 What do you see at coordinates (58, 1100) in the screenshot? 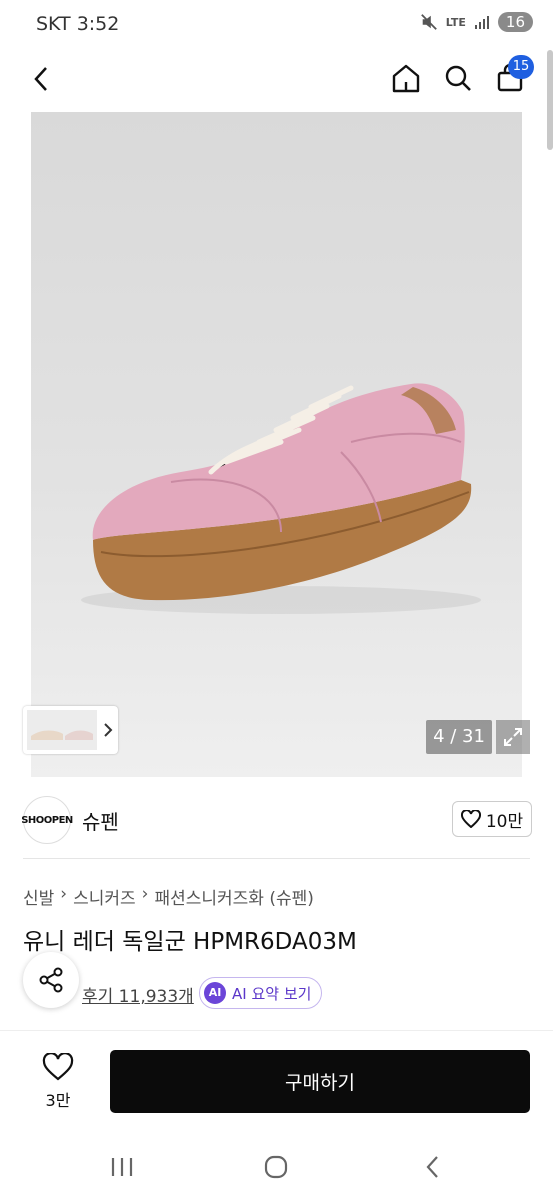
I see `wishlist-count: 3만` at bounding box center [58, 1100].